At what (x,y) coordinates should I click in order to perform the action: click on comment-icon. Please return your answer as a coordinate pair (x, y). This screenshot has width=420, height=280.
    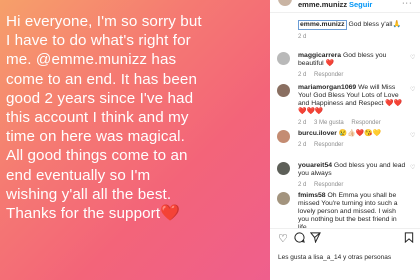
    Looking at the image, I should click on (299, 239).